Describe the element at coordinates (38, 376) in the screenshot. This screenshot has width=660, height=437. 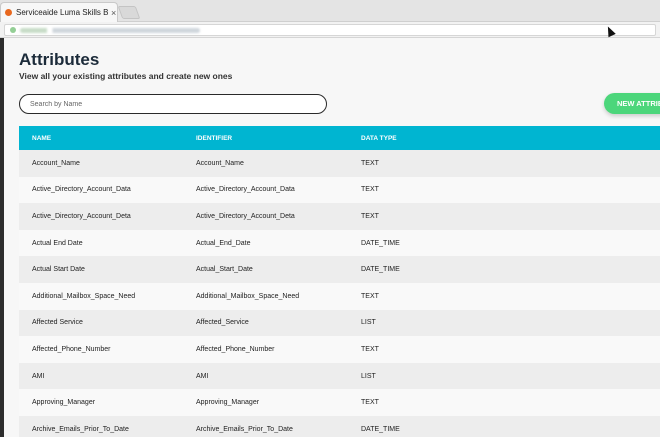
I see `cell-name: AMI` at that location.